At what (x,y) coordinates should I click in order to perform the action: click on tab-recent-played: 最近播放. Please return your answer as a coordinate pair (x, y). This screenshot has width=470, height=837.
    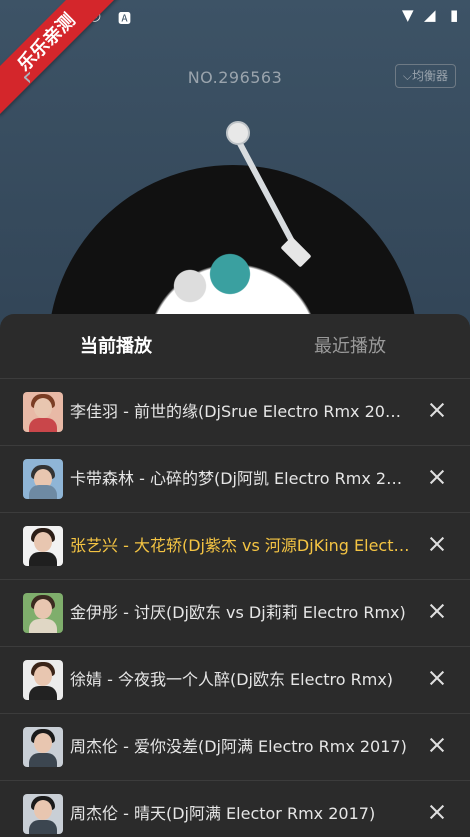
    Looking at the image, I should click on (350, 347).